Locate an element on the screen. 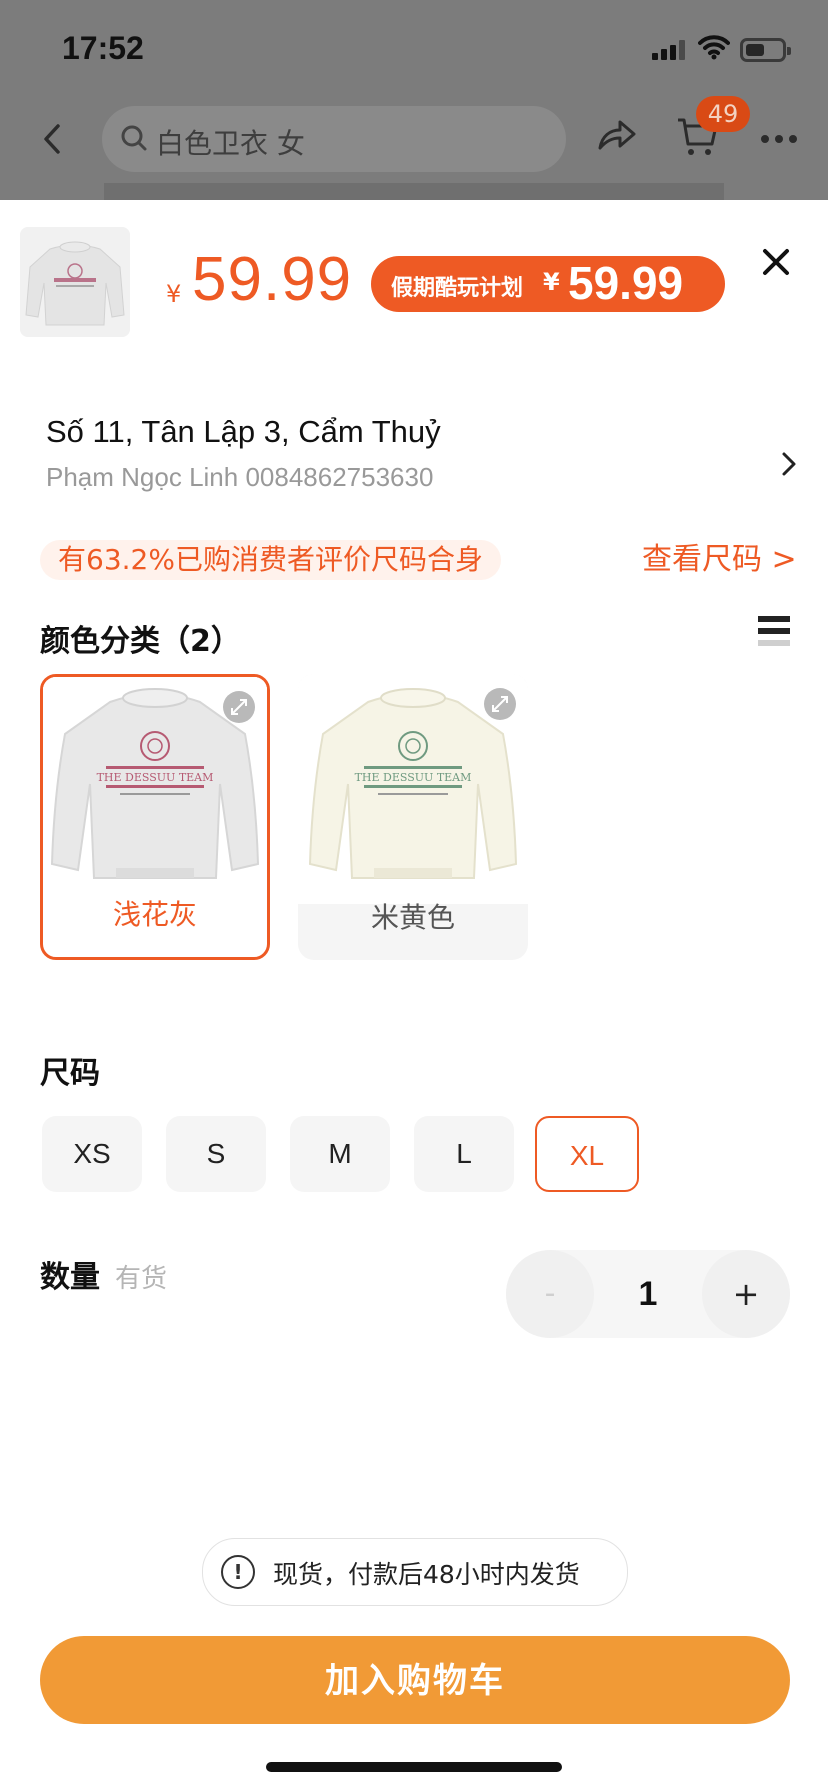 The image size is (828, 1792). address-line: Số 11, Tân Lập 3, Cẩm Thuỷ is located at coordinates (243, 431).